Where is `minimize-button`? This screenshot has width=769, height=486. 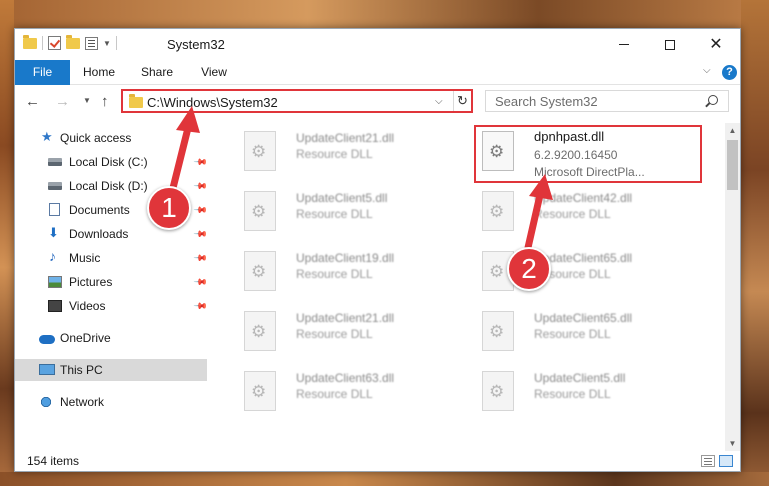 minimize-button is located at coordinates (624, 44).